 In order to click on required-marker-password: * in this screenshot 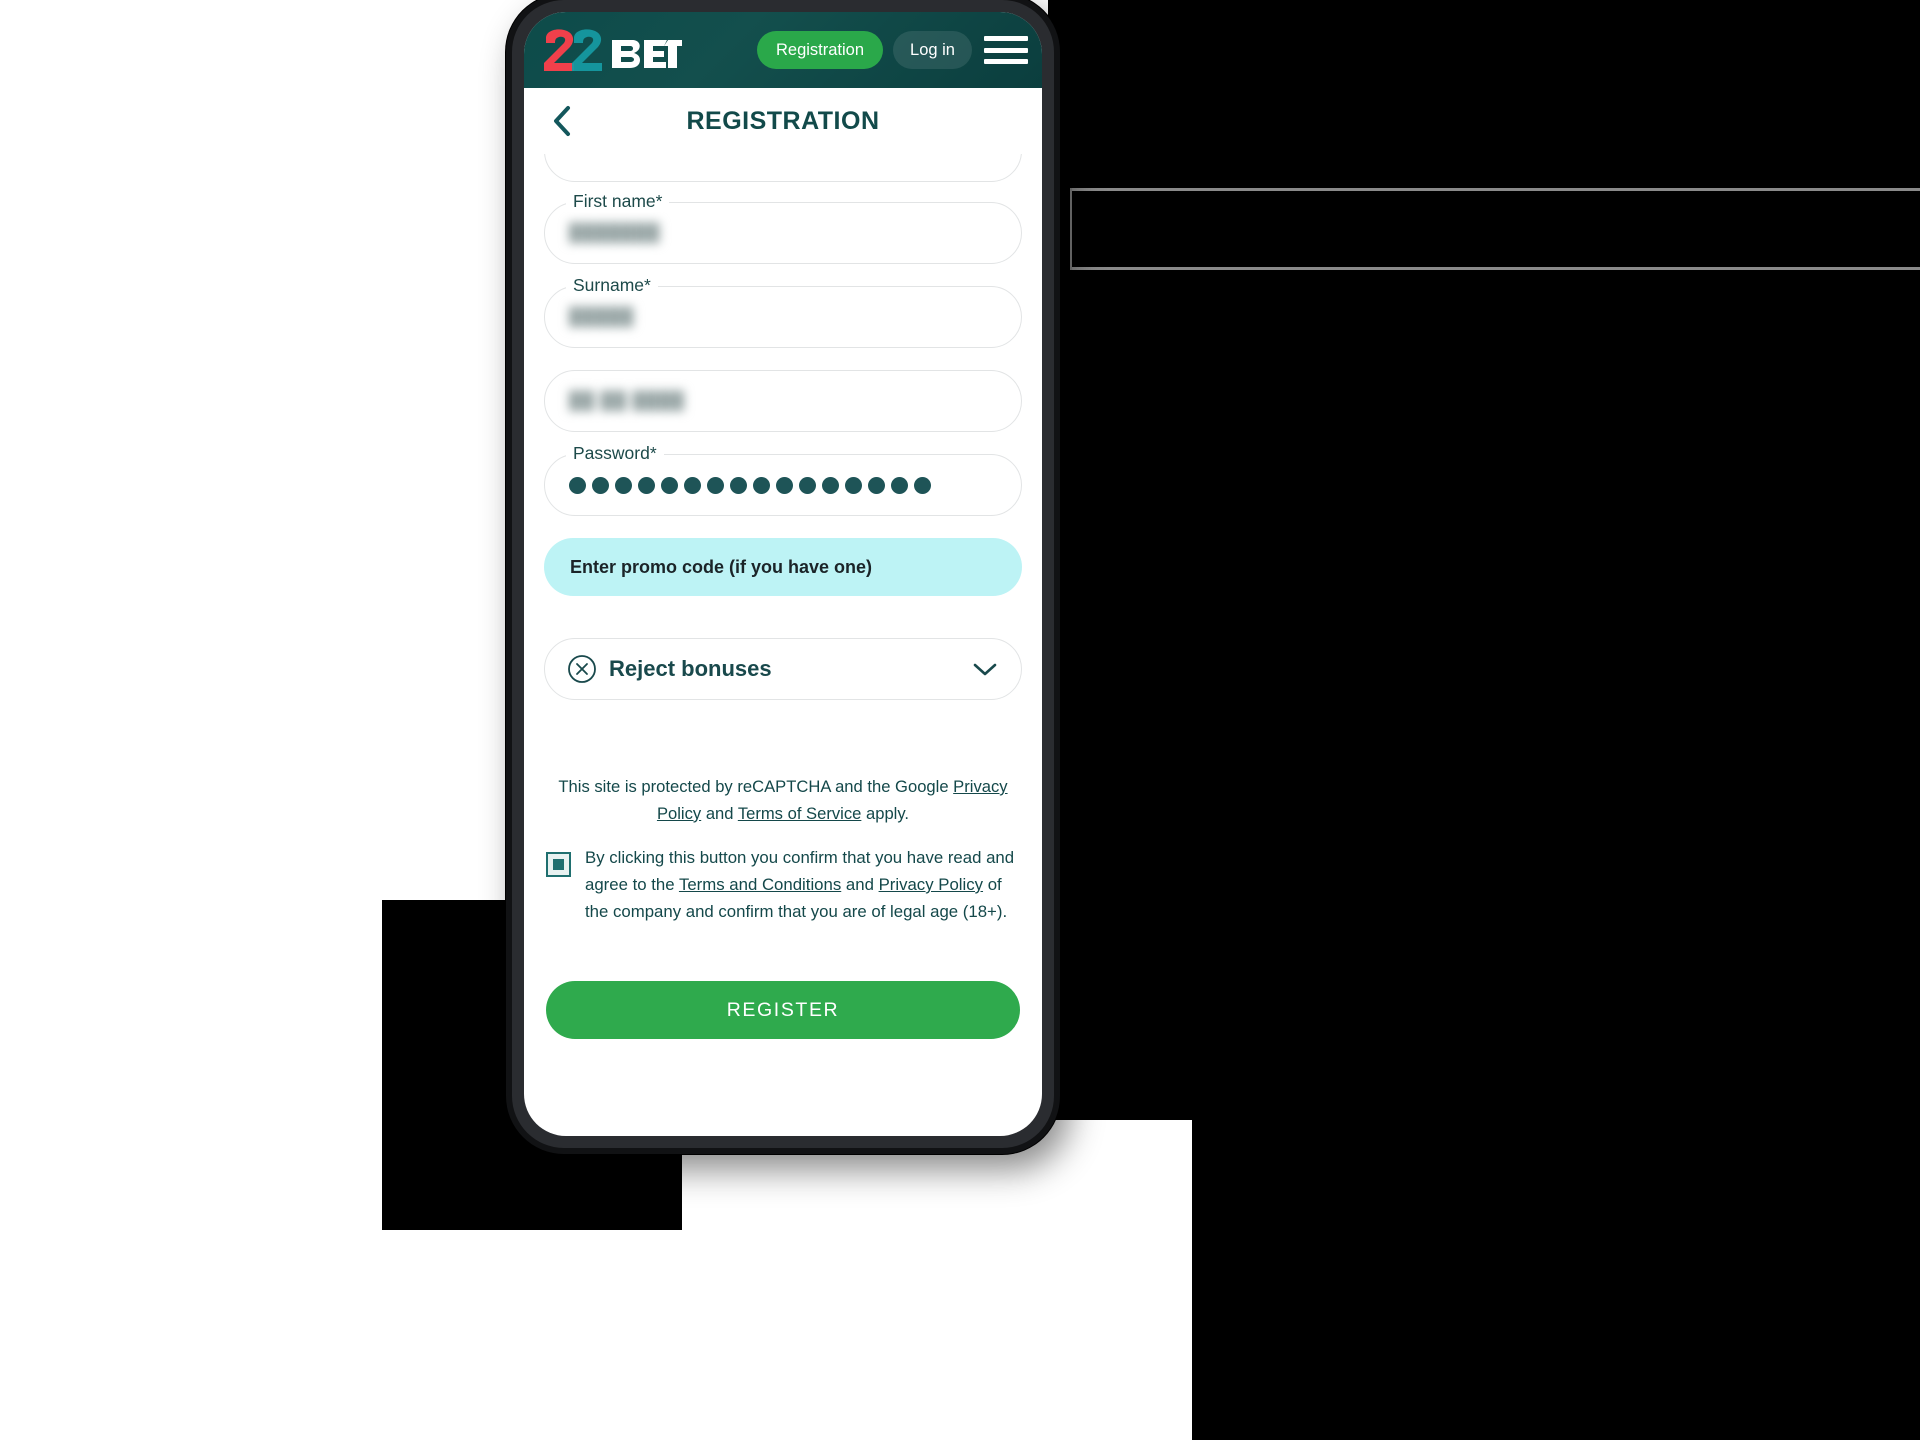, I will do `click(653, 453)`.